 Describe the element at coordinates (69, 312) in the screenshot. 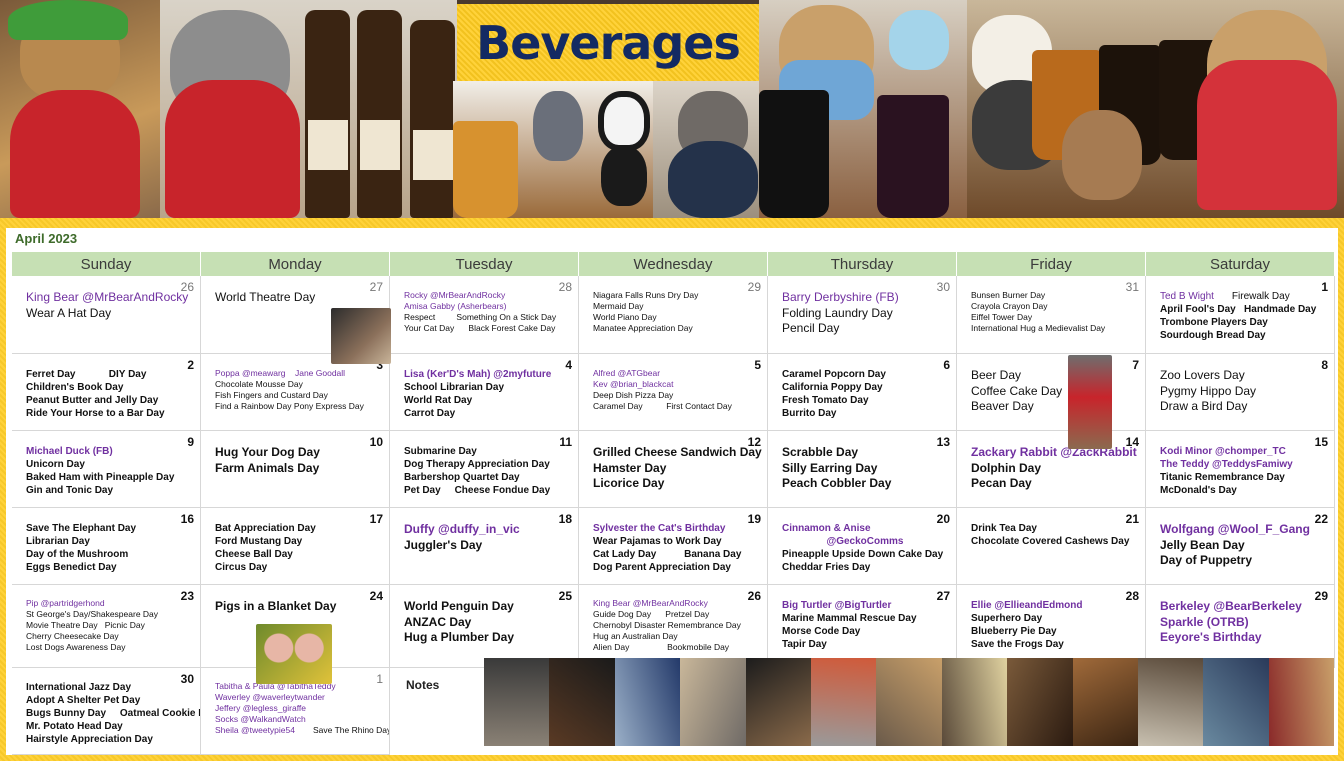

I see `event-text: Wear A Hat Day` at that location.